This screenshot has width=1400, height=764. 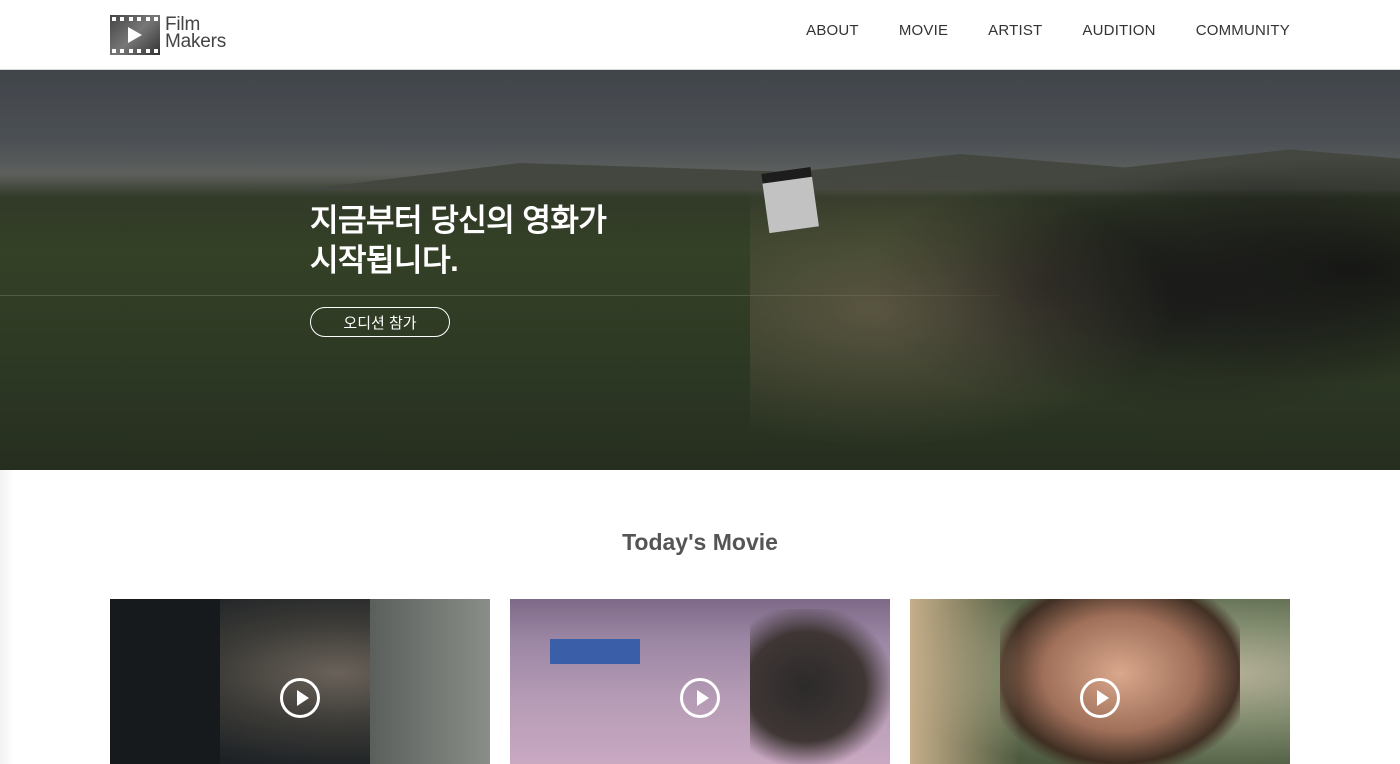 What do you see at coordinates (196, 41) in the screenshot?
I see `logo-text-line2: Makers` at bounding box center [196, 41].